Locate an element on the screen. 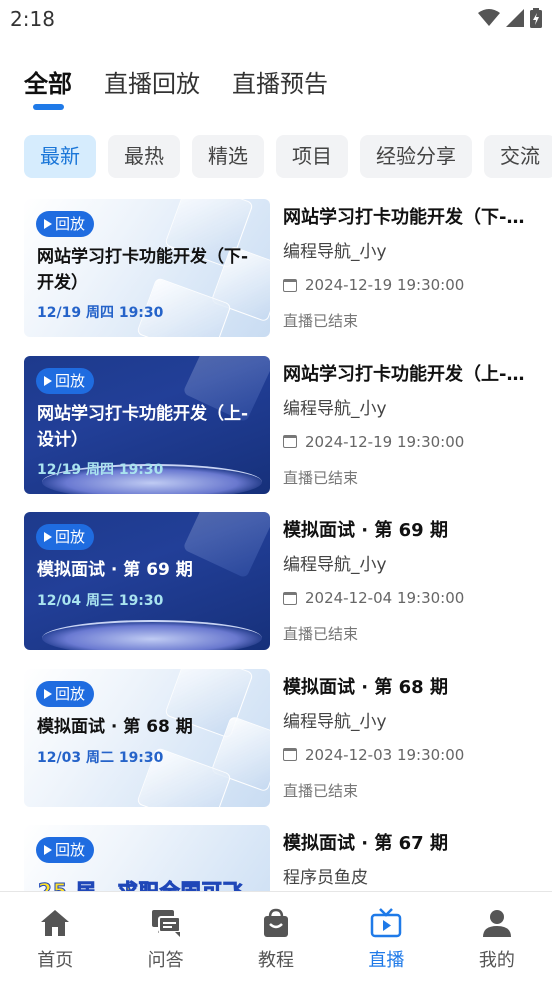  top-tabs: 全部 直播回放 直播预告 is located at coordinates (176, 87).